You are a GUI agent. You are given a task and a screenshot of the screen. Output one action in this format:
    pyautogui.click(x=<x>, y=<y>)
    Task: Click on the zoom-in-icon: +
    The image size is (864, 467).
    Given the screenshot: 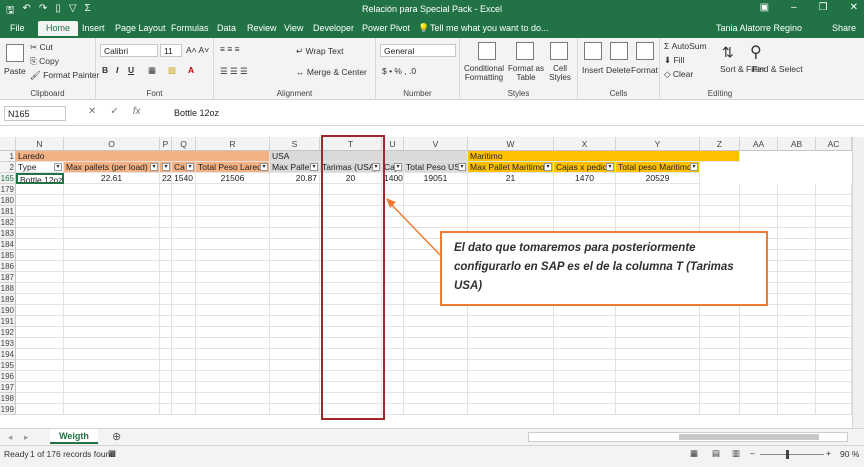 What is the action you would take?
    pyautogui.click(x=828, y=453)
    